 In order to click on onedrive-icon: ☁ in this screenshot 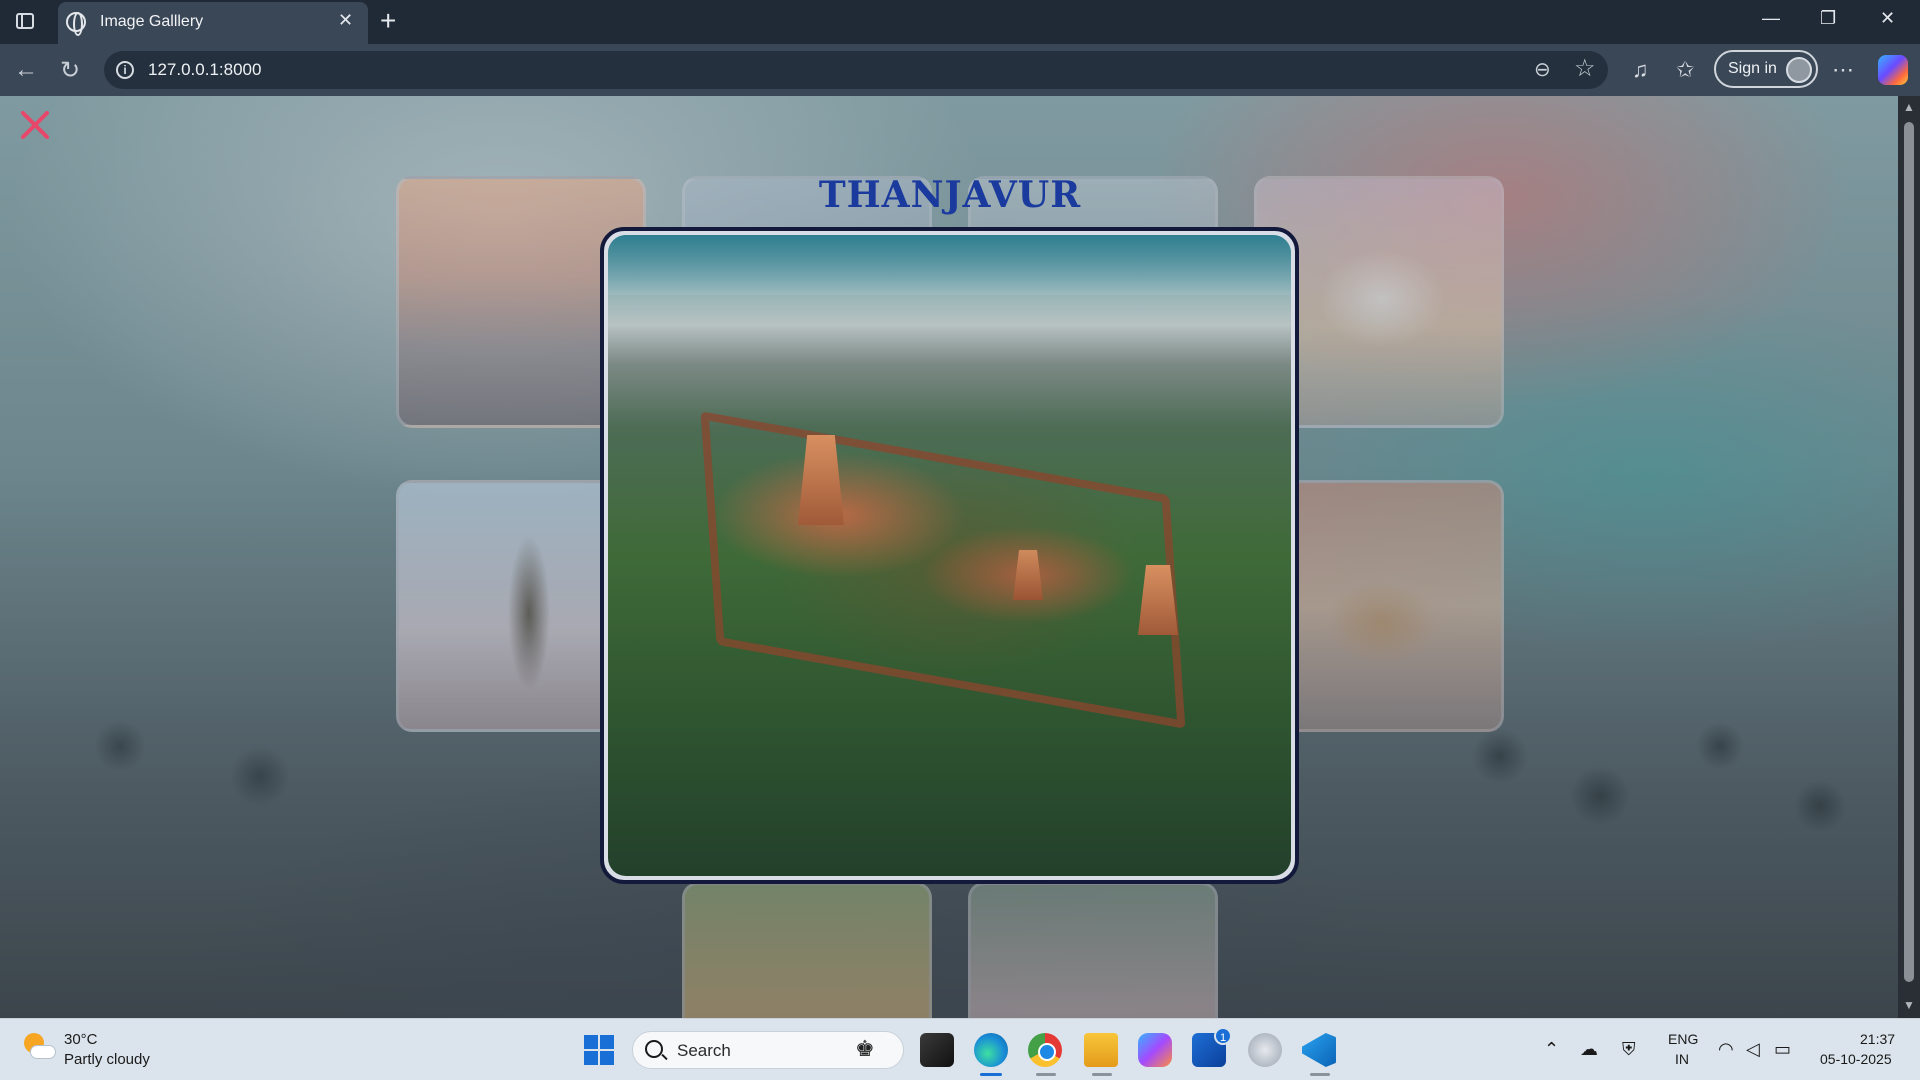, I will do `click(1589, 1049)`.